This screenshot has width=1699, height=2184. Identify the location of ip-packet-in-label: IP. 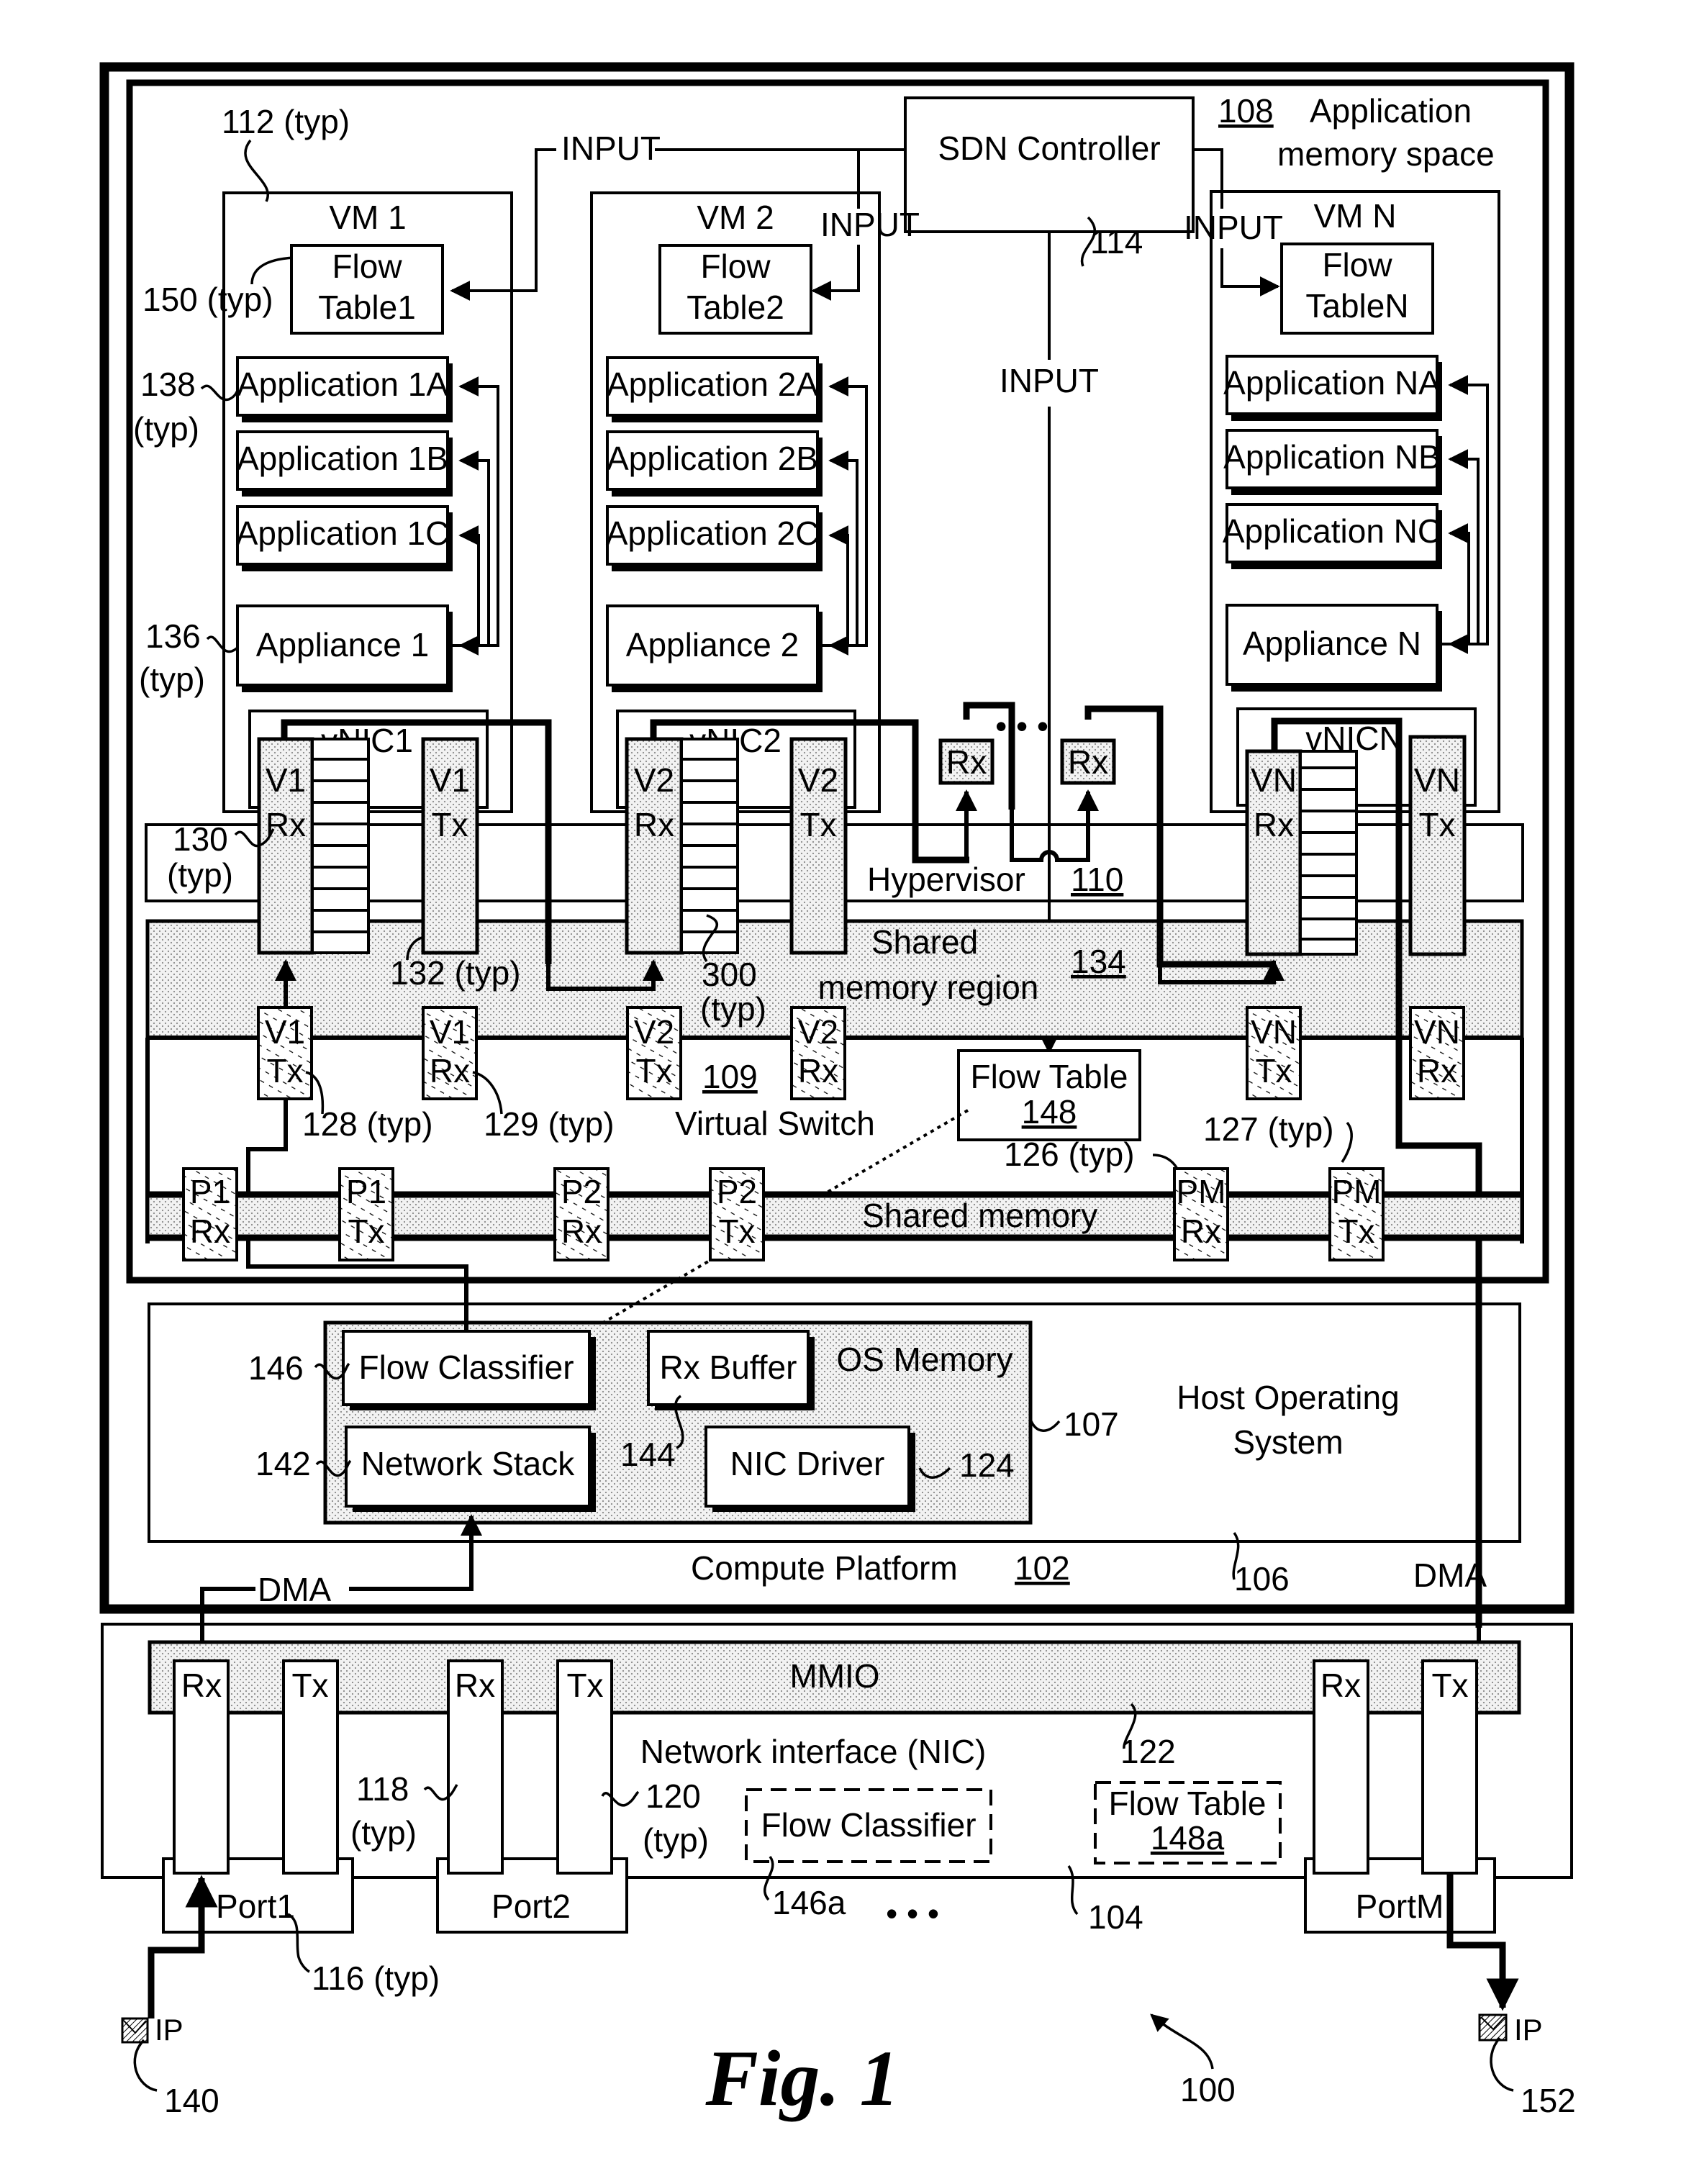
(169, 2030).